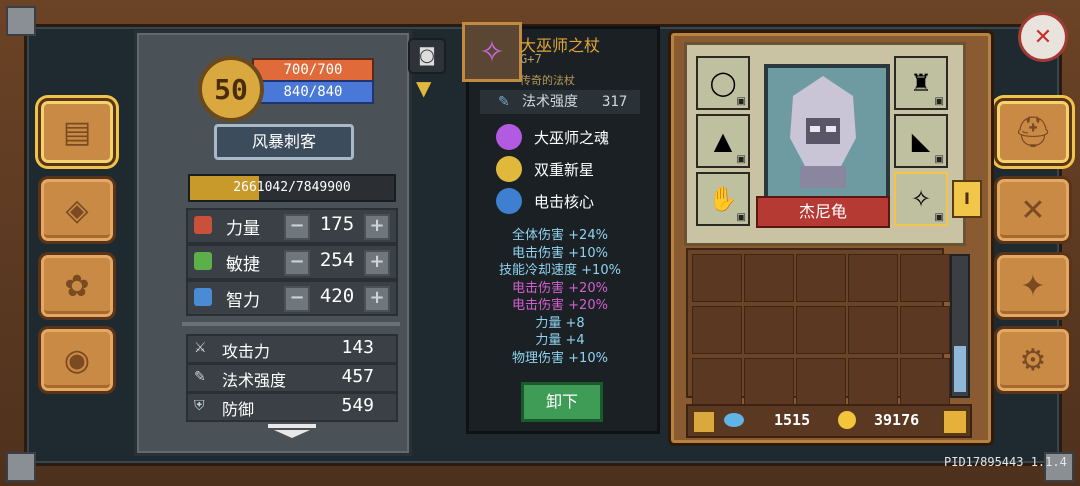 The height and width of the screenshot is (486, 1080). What do you see at coordinates (967, 199) in the screenshot?
I see `equipment-tab-marker: I` at bounding box center [967, 199].